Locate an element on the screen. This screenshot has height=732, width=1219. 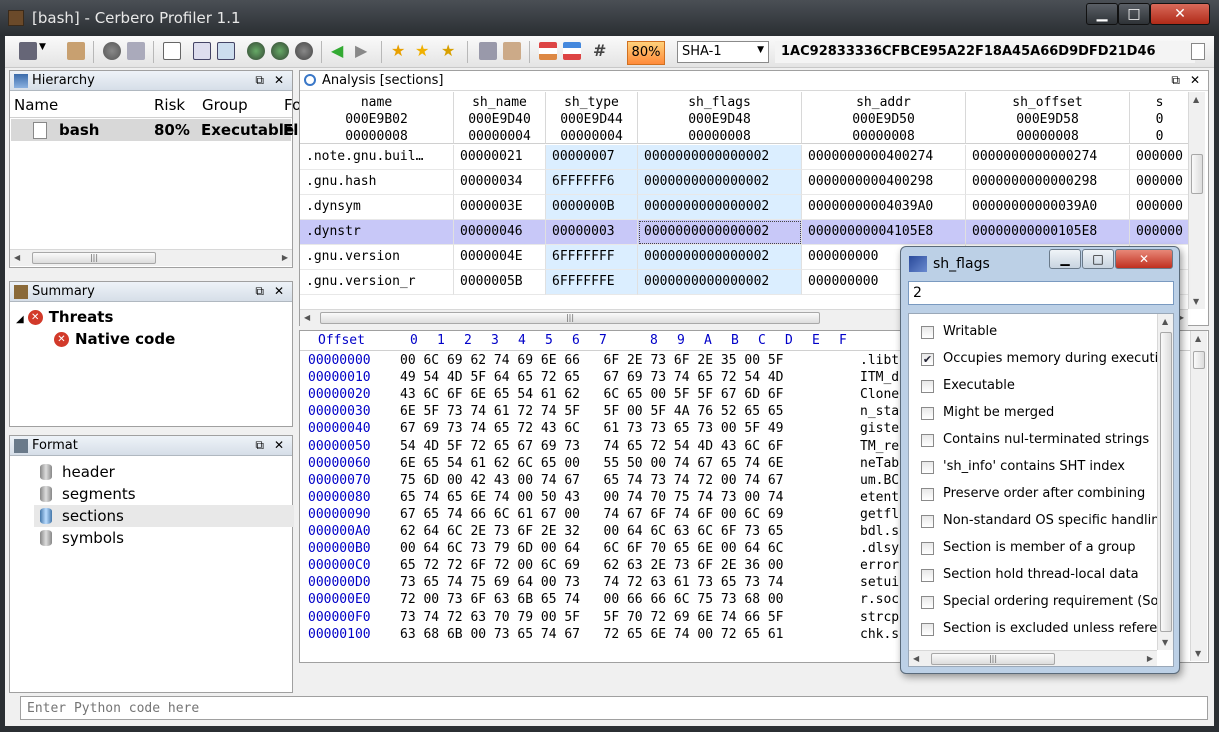
flag-checkbox-row: Section is excluded unless referencec is located at coordinates (1047, 632).